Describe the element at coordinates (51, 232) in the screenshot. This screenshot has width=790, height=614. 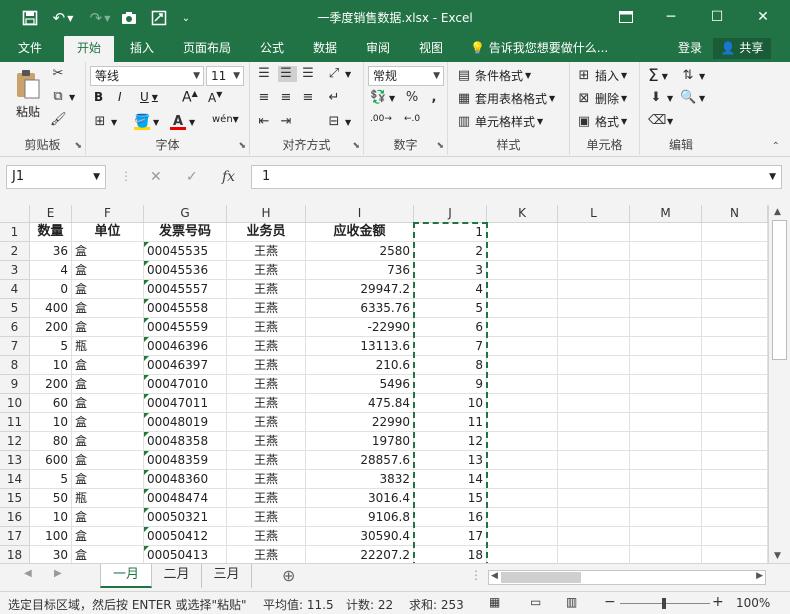
I see `cell-e1: 数量` at that location.